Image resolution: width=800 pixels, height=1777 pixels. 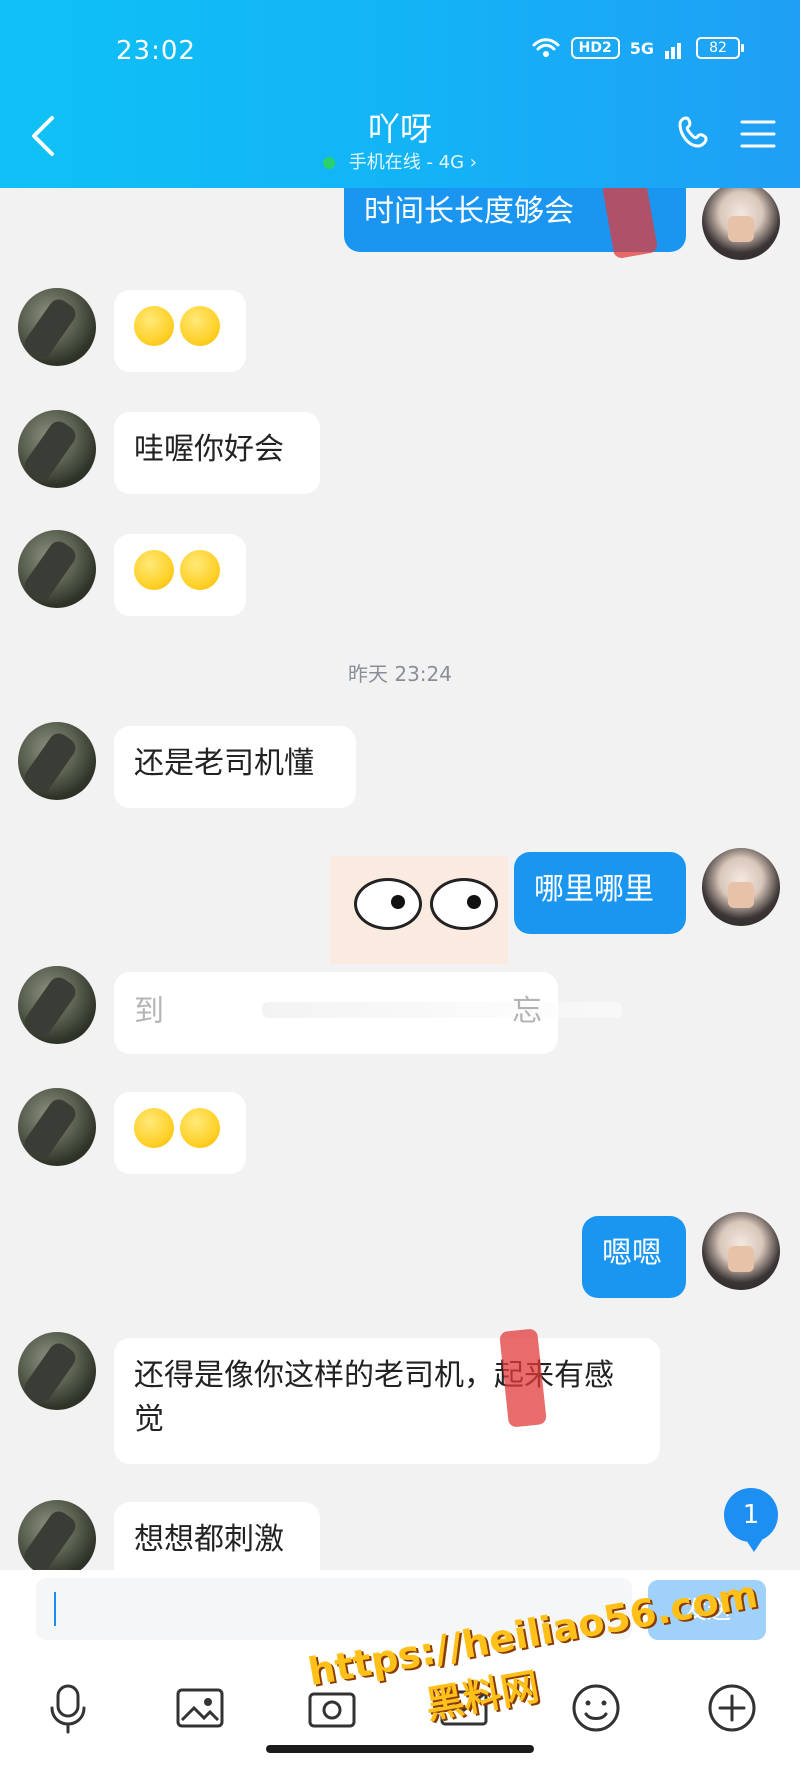 What do you see at coordinates (751, 1520) in the screenshot?
I see `unread-count-badge: 1` at bounding box center [751, 1520].